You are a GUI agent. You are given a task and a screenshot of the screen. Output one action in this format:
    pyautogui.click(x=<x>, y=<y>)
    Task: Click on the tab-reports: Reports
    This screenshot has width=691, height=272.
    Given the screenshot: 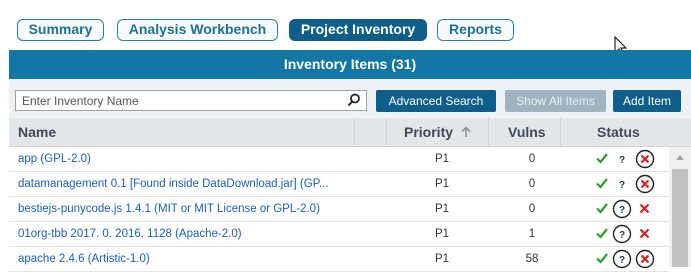 What is the action you would take?
    pyautogui.click(x=475, y=30)
    